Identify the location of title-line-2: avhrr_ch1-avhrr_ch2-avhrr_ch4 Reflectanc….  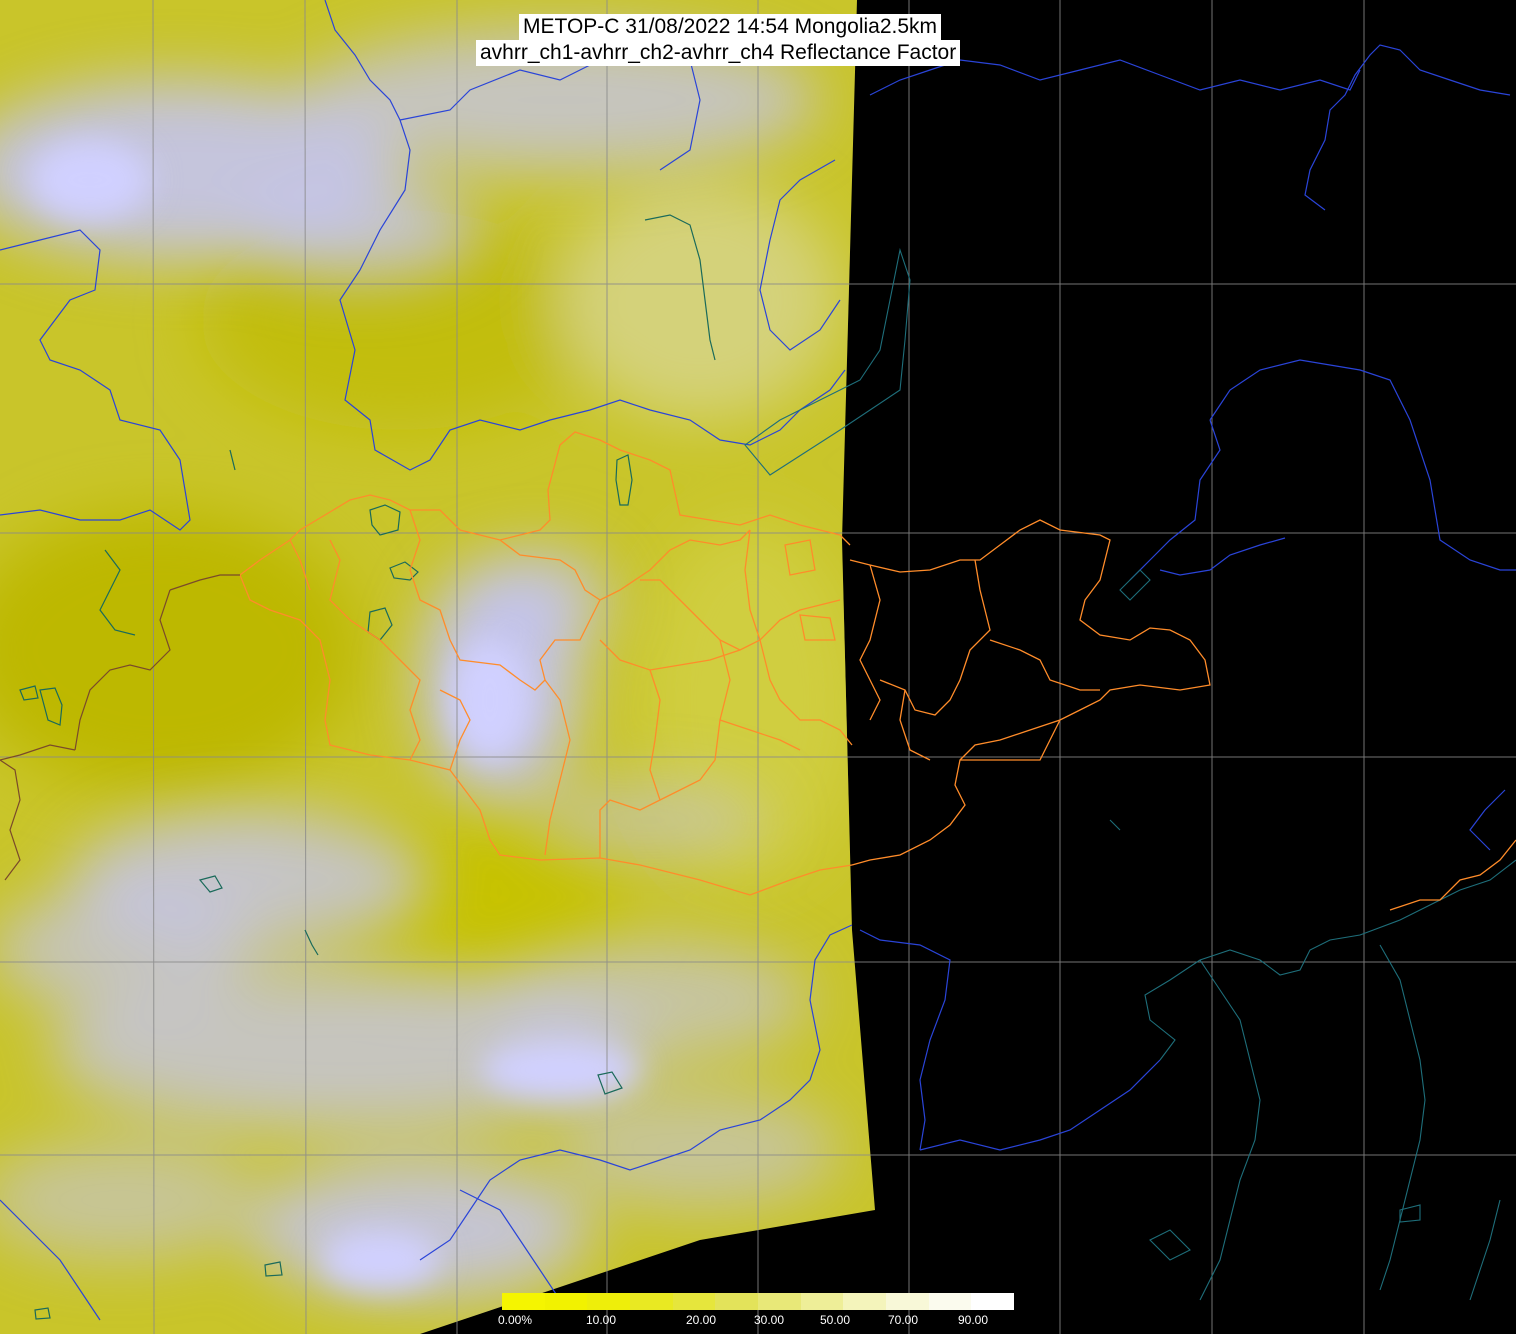
(718, 53).